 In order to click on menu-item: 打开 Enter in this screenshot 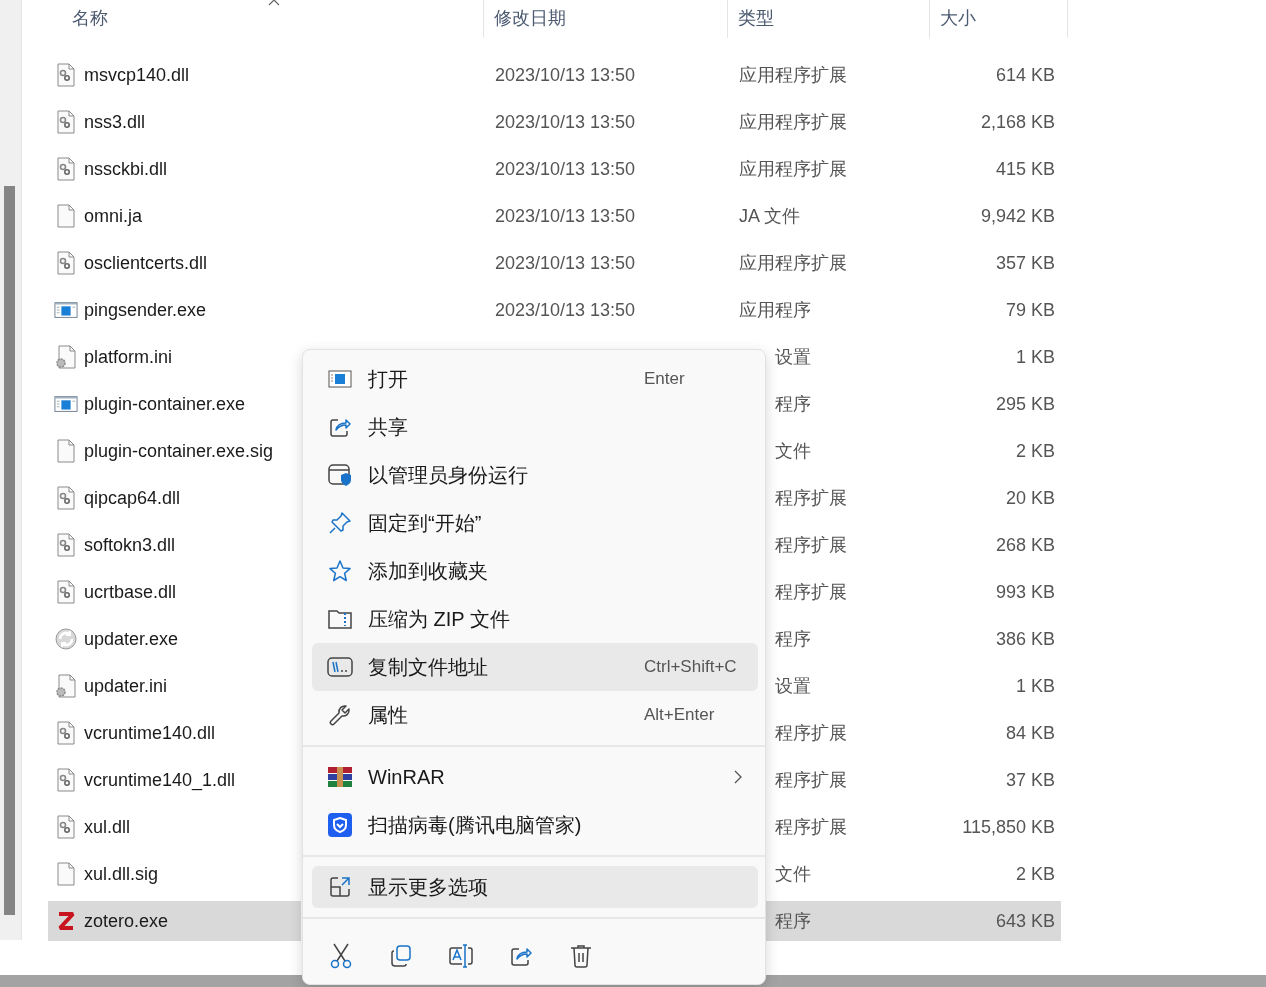, I will do `click(535, 379)`.